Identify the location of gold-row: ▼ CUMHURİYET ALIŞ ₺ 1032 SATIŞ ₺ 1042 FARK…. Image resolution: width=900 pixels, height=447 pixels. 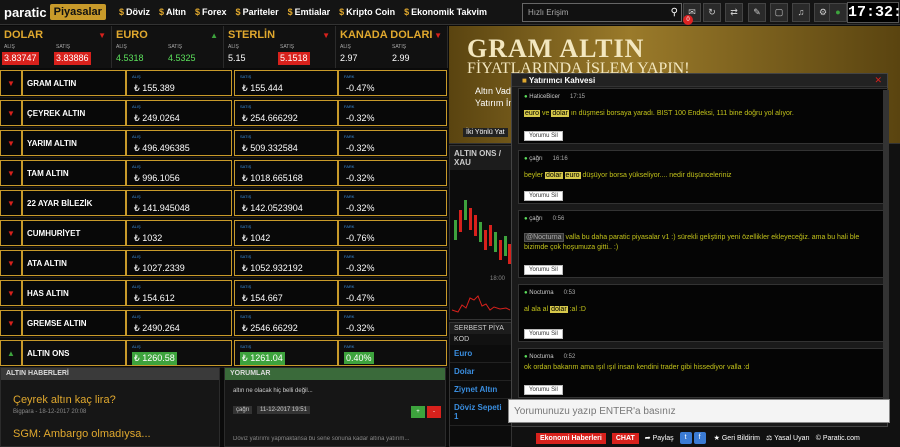
(224, 233).